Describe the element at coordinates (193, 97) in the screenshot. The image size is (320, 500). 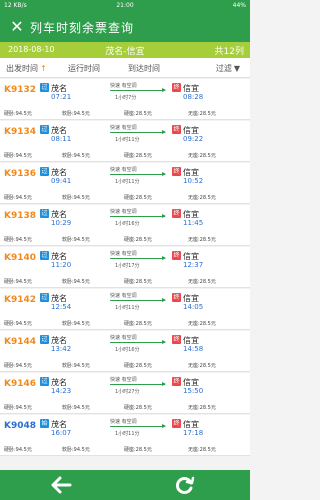
I see `arrival-time: 08:28` at that location.